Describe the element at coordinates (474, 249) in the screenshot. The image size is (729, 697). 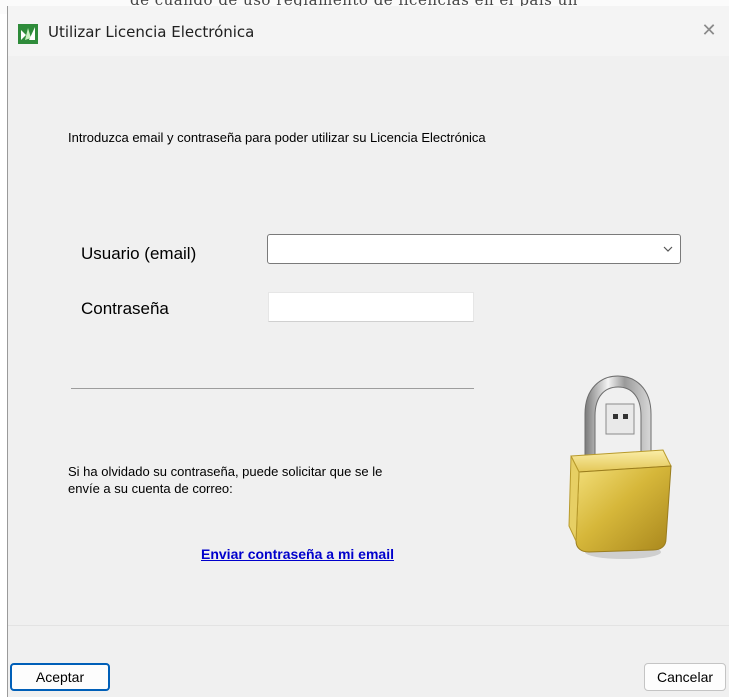
I see `user-email-combobox` at that location.